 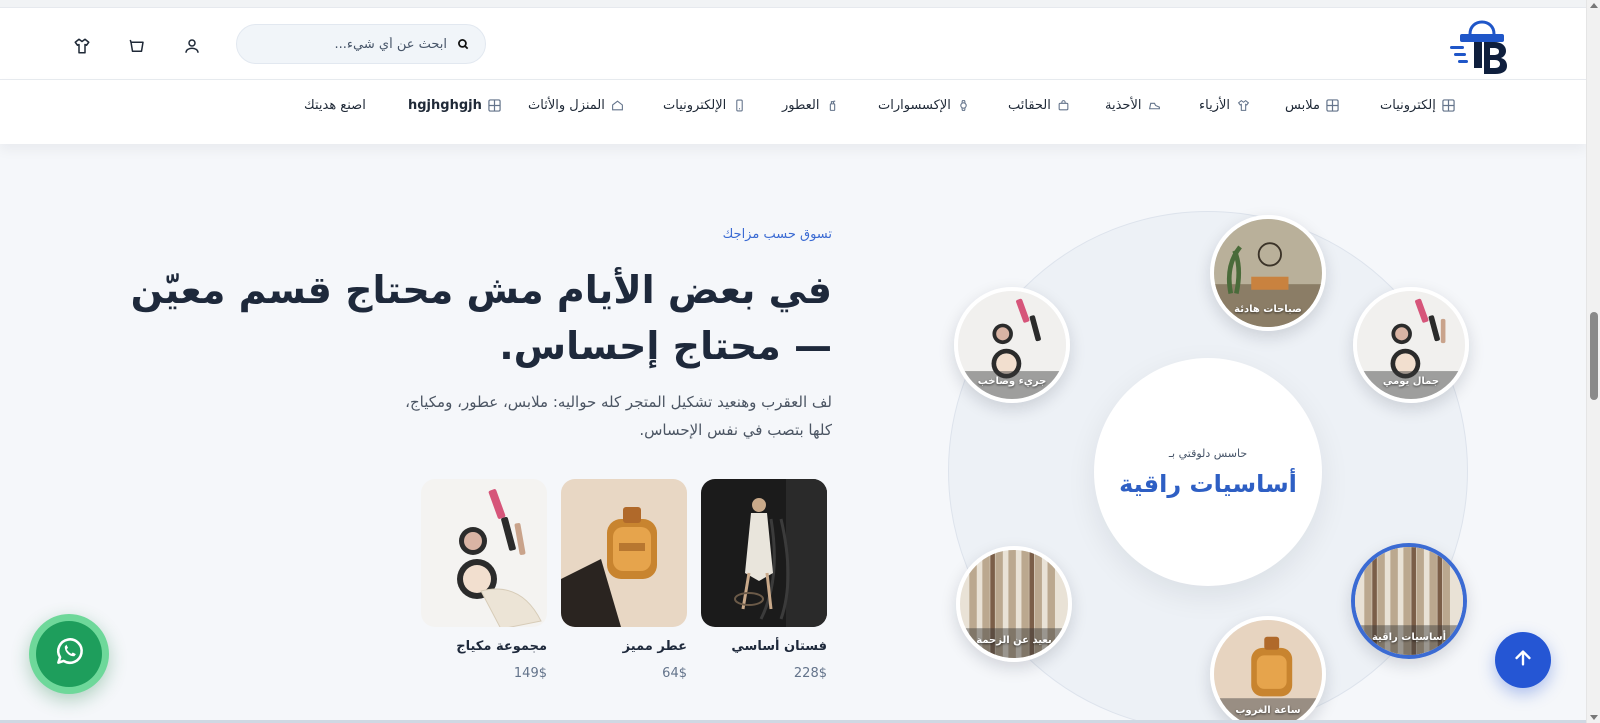 I want to click on shoe-icon, so click(x=1154, y=105).